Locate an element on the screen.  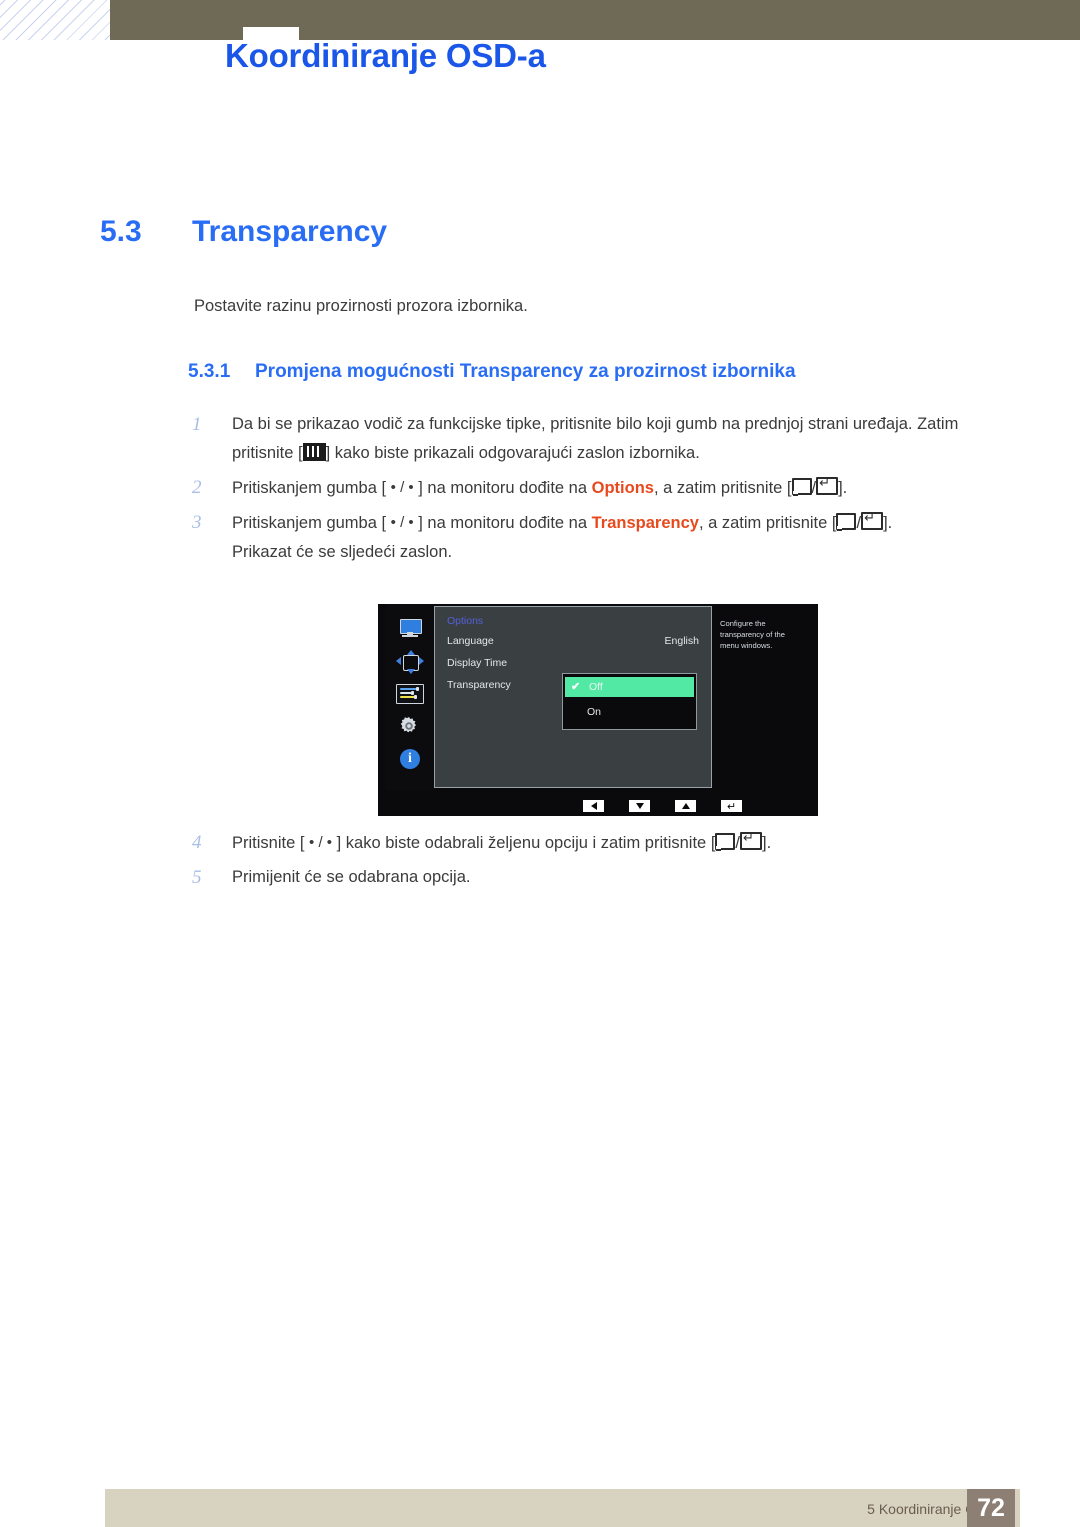
list-item: 5 Primijenit će se odabrana opcija. is located at coordinates (604, 877).